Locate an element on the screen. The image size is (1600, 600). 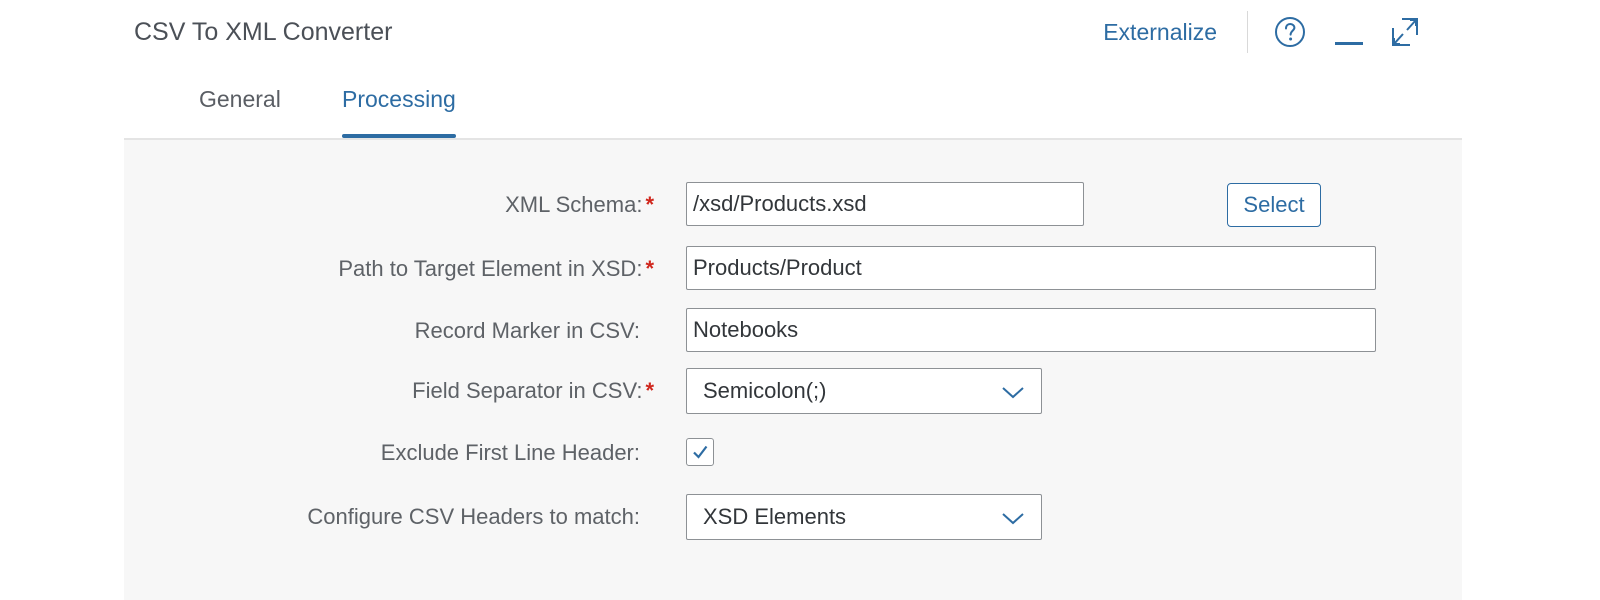
field-separator-row: Field Separator in CSV: * Semicolon(;) is located at coordinates (793, 391).